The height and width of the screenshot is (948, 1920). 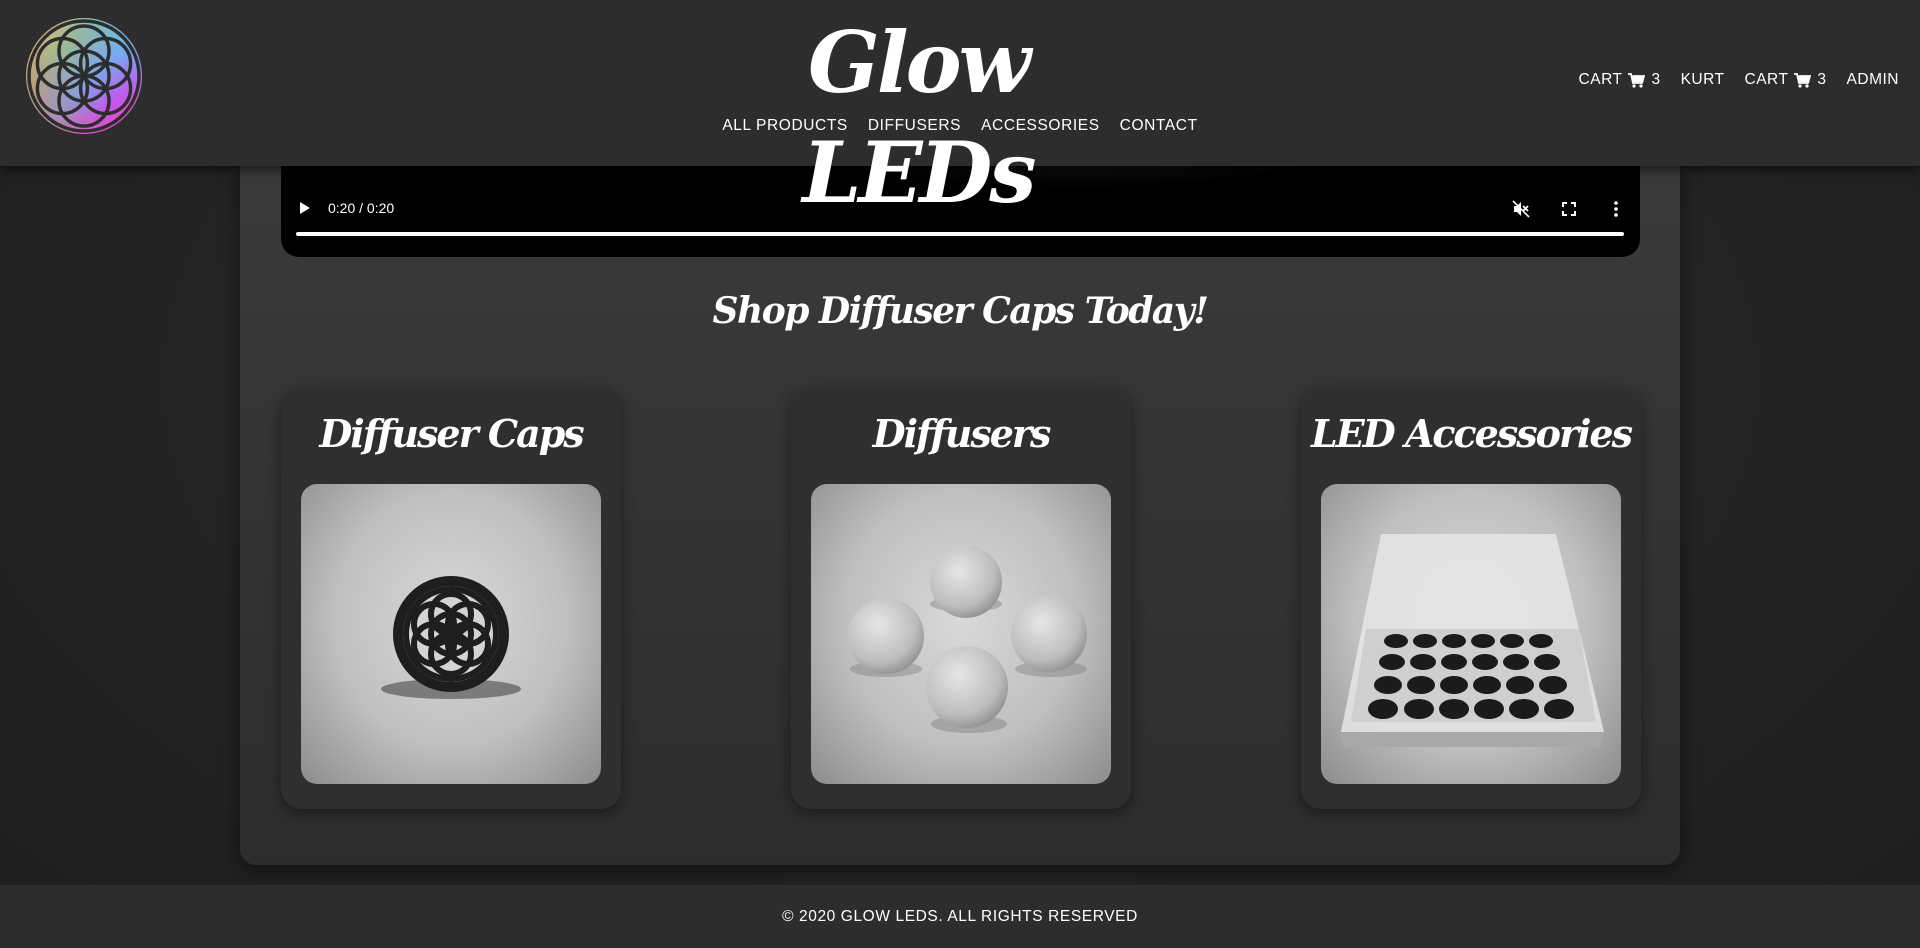 I want to click on nav-contact: CONTACT, so click(x=1159, y=126).